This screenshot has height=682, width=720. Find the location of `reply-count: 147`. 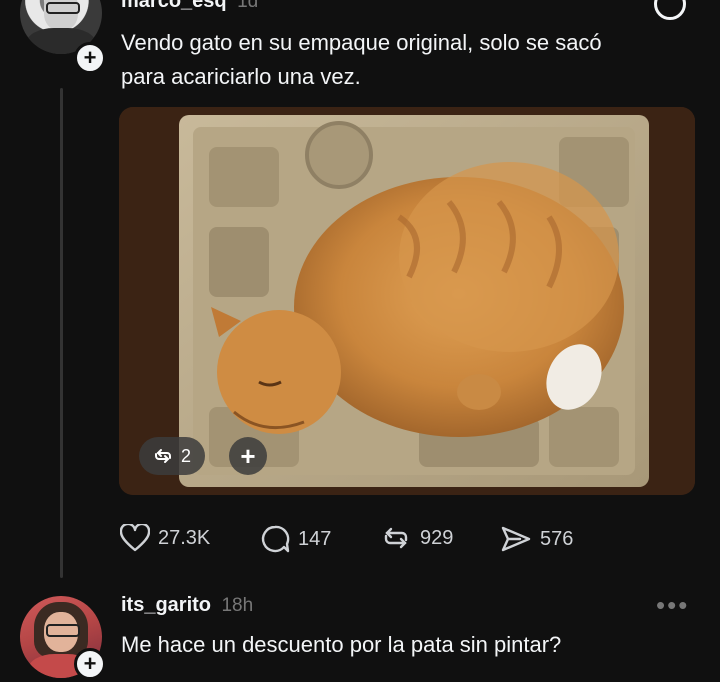

reply-count: 147 is located at coordinates (315, 538).